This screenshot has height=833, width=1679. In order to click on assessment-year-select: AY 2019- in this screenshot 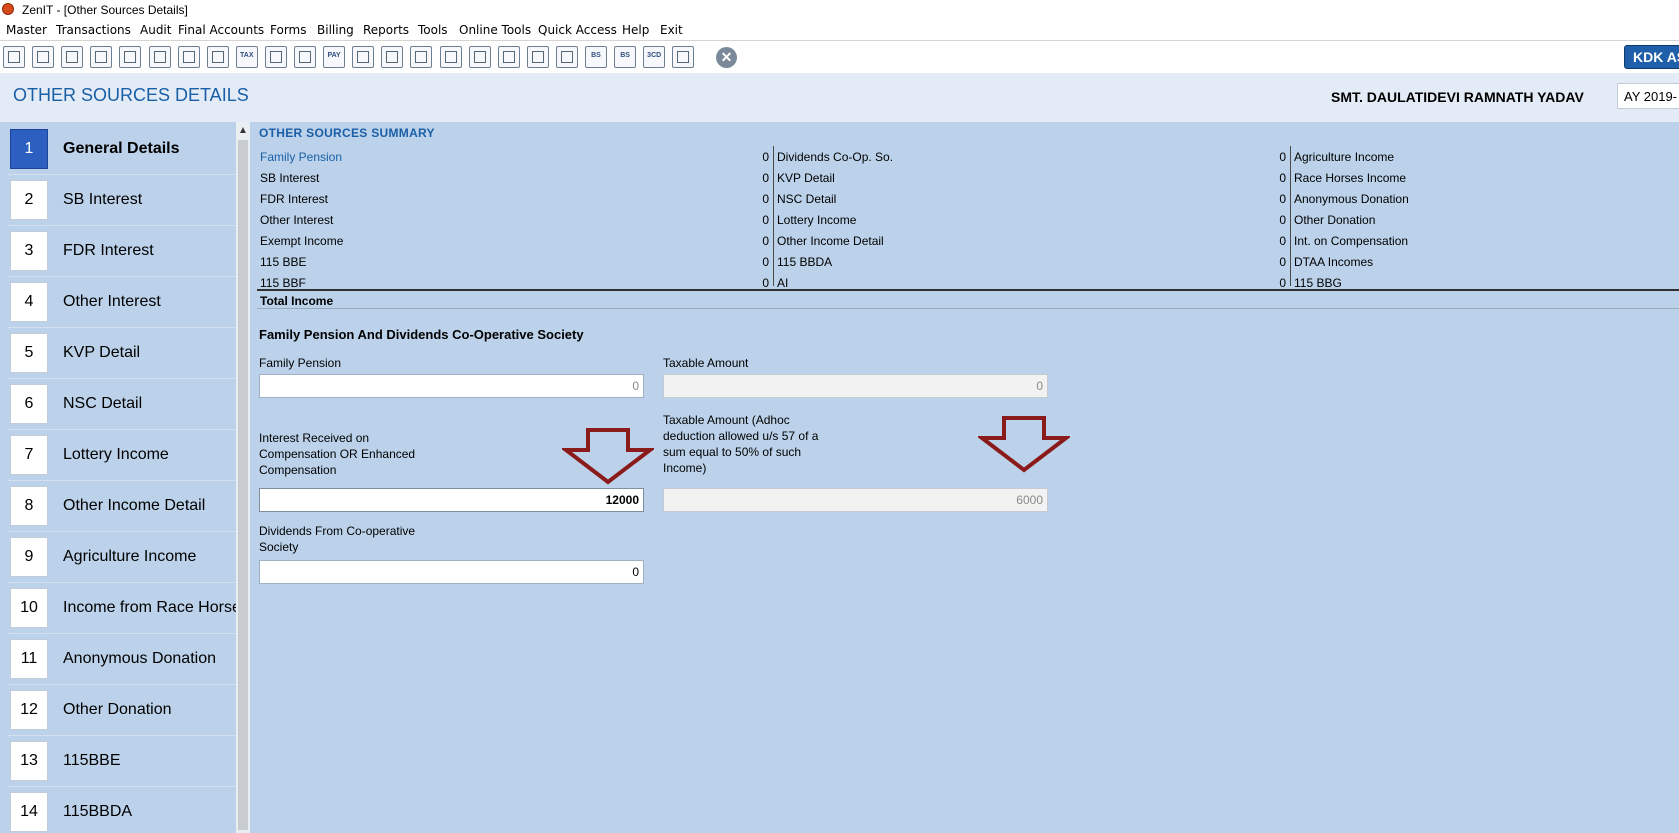, I will do `click(1648, 96)`.